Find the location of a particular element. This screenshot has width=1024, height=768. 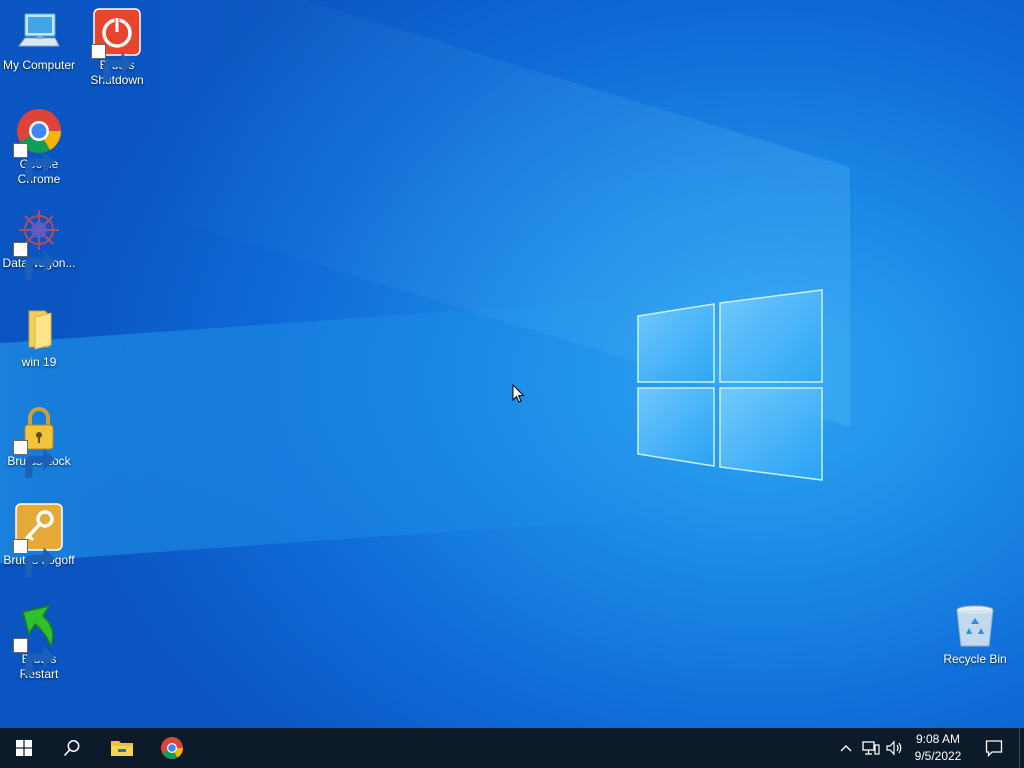

desktop-icon-win19-folder: win 19 is located at coordinates (39, 334).